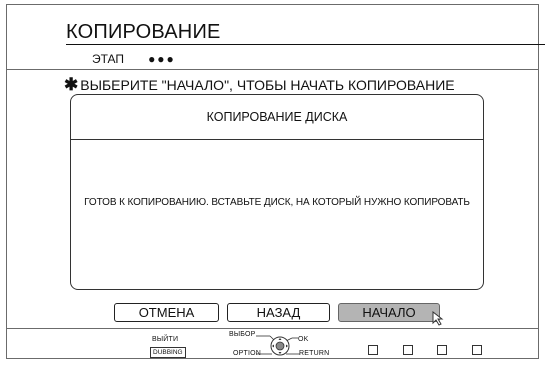 The height and width of the screenshot is (365, 545). I want to click on dialog-divider, so click(277, 139).